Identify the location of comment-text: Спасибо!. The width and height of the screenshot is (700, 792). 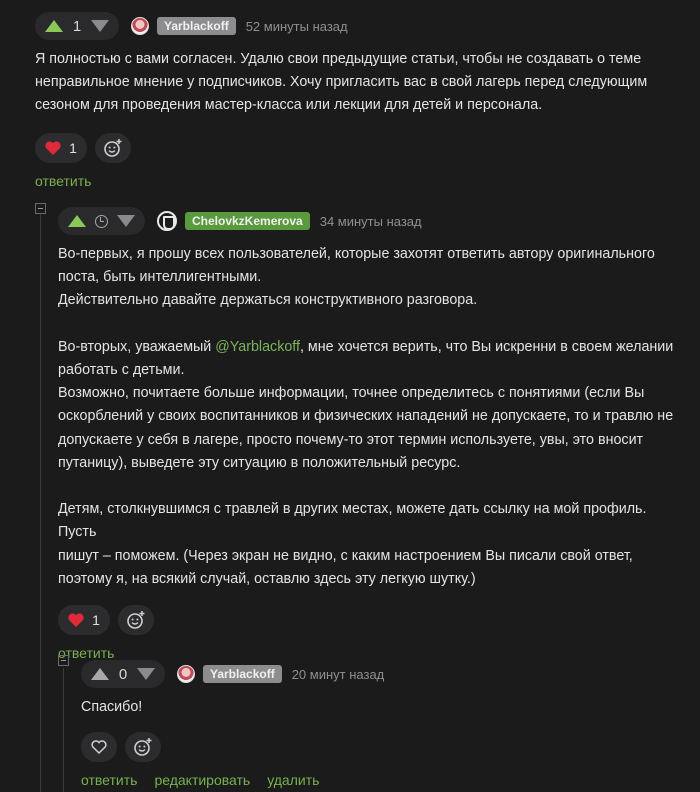
(381, 707).